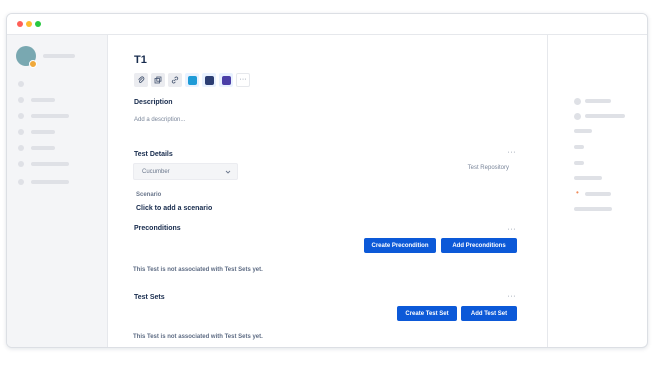  What do you see at coordinates (174, 208) in the screenshot?
I see `scenario-field: Click to add a scenario` at bounding box center [174, 208].